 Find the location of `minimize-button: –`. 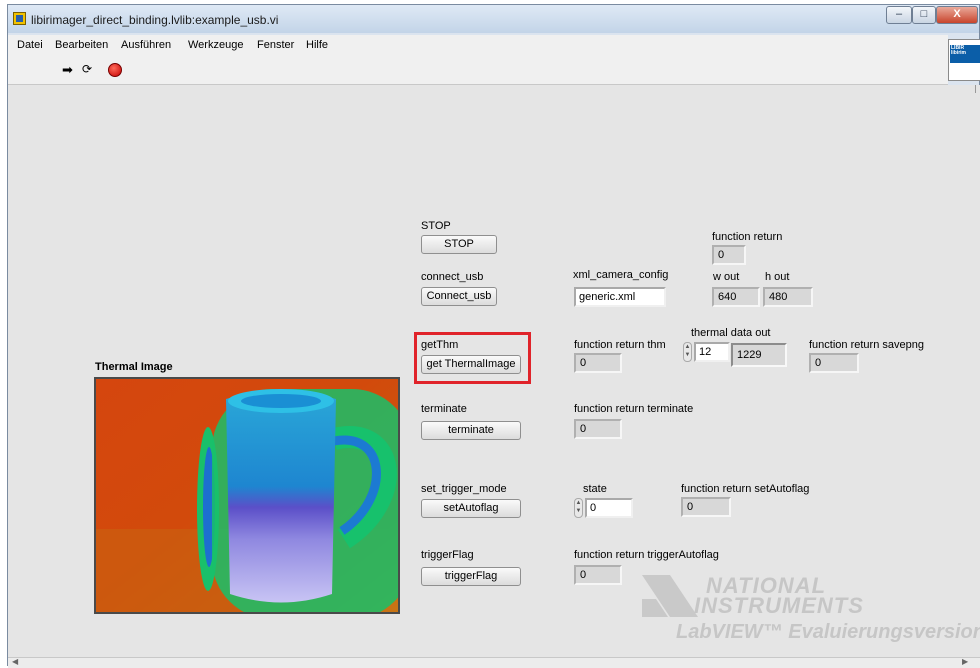

minimize-button: – is located at coordinates (899, 15).